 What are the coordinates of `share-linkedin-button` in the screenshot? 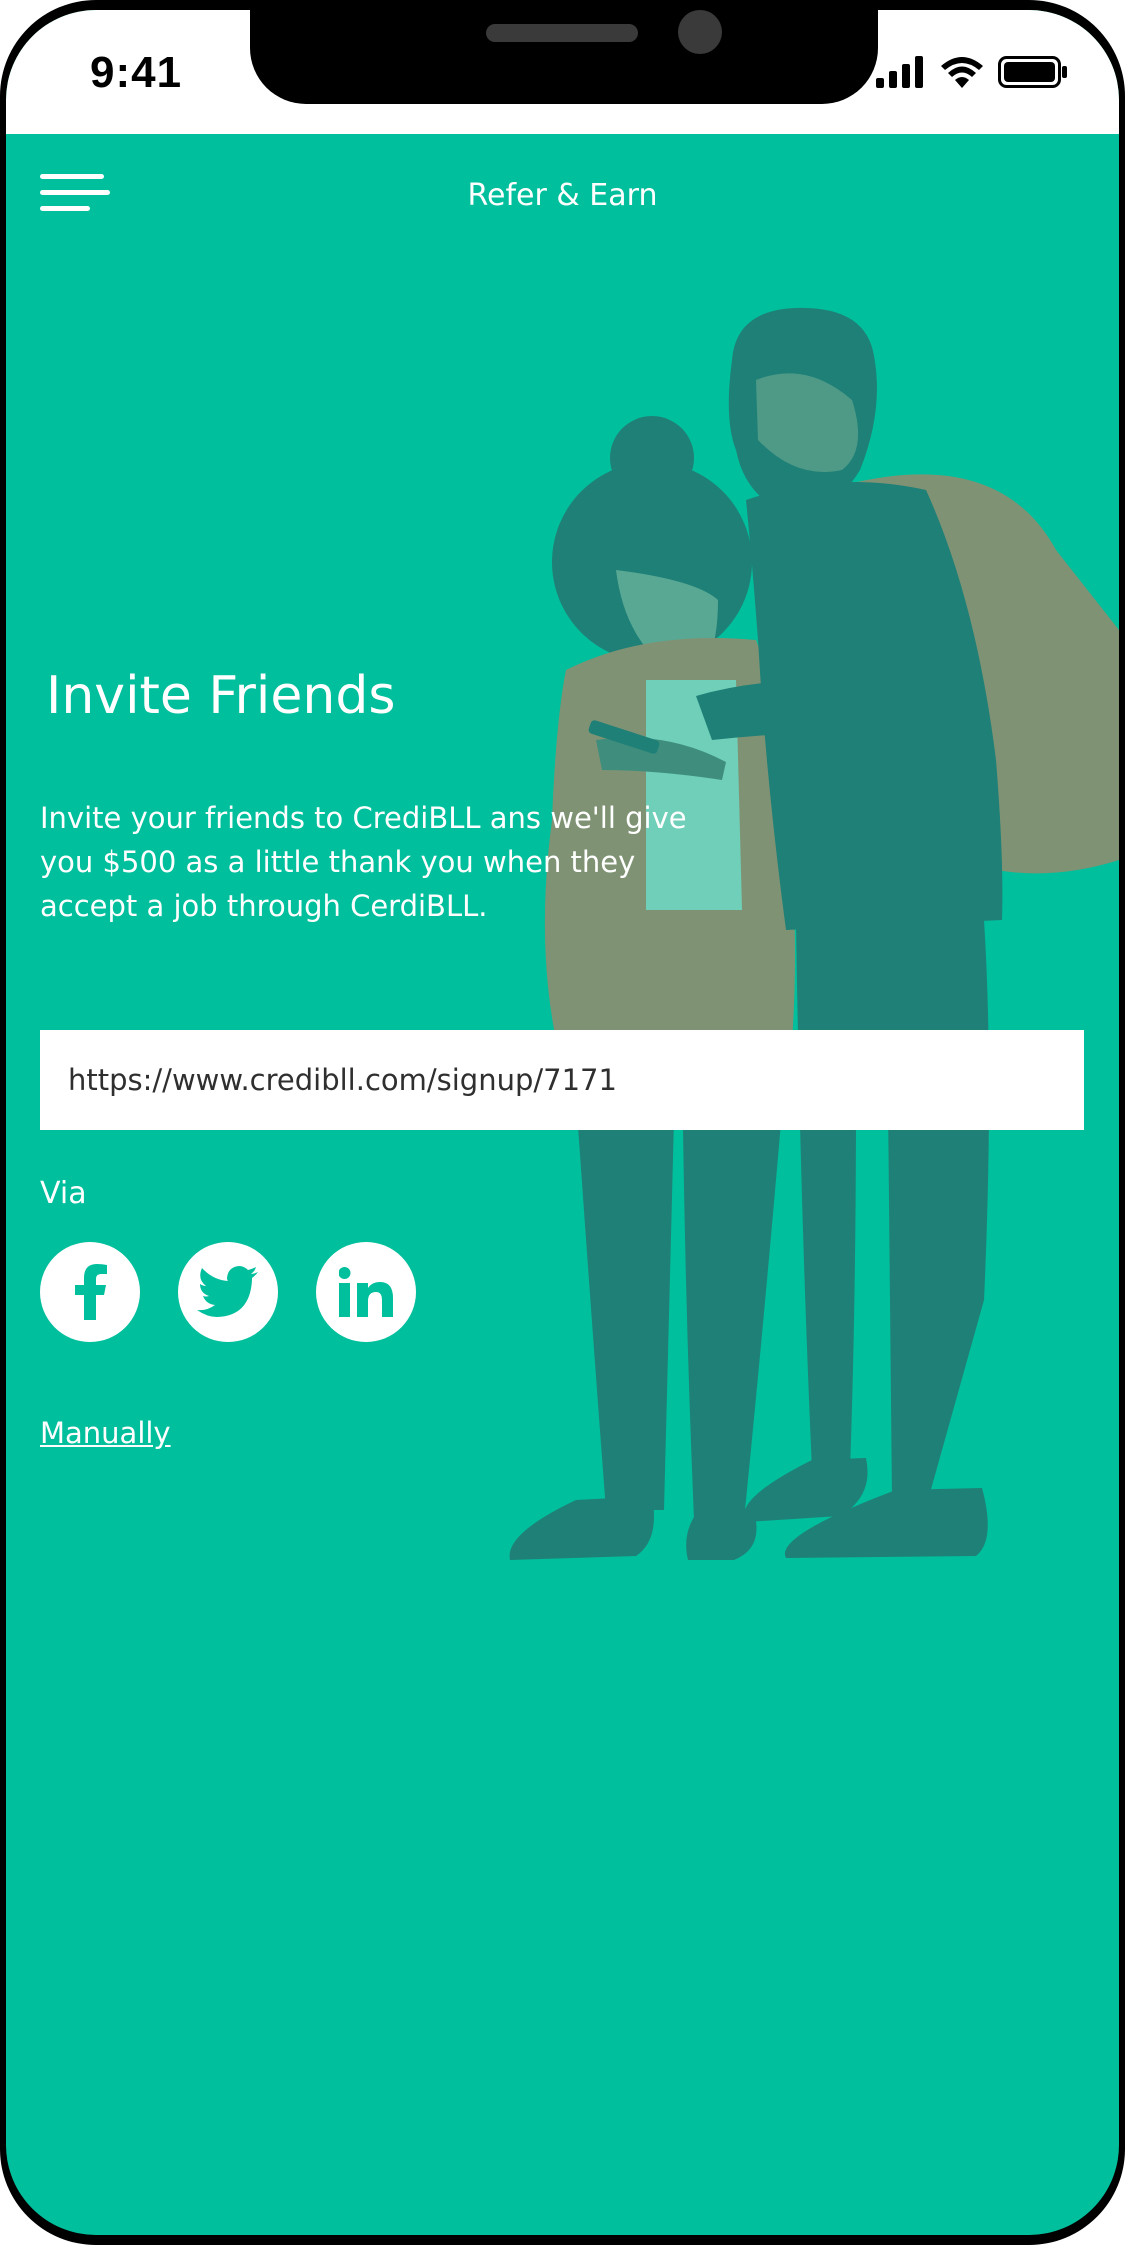 It's located at (366, 1292).